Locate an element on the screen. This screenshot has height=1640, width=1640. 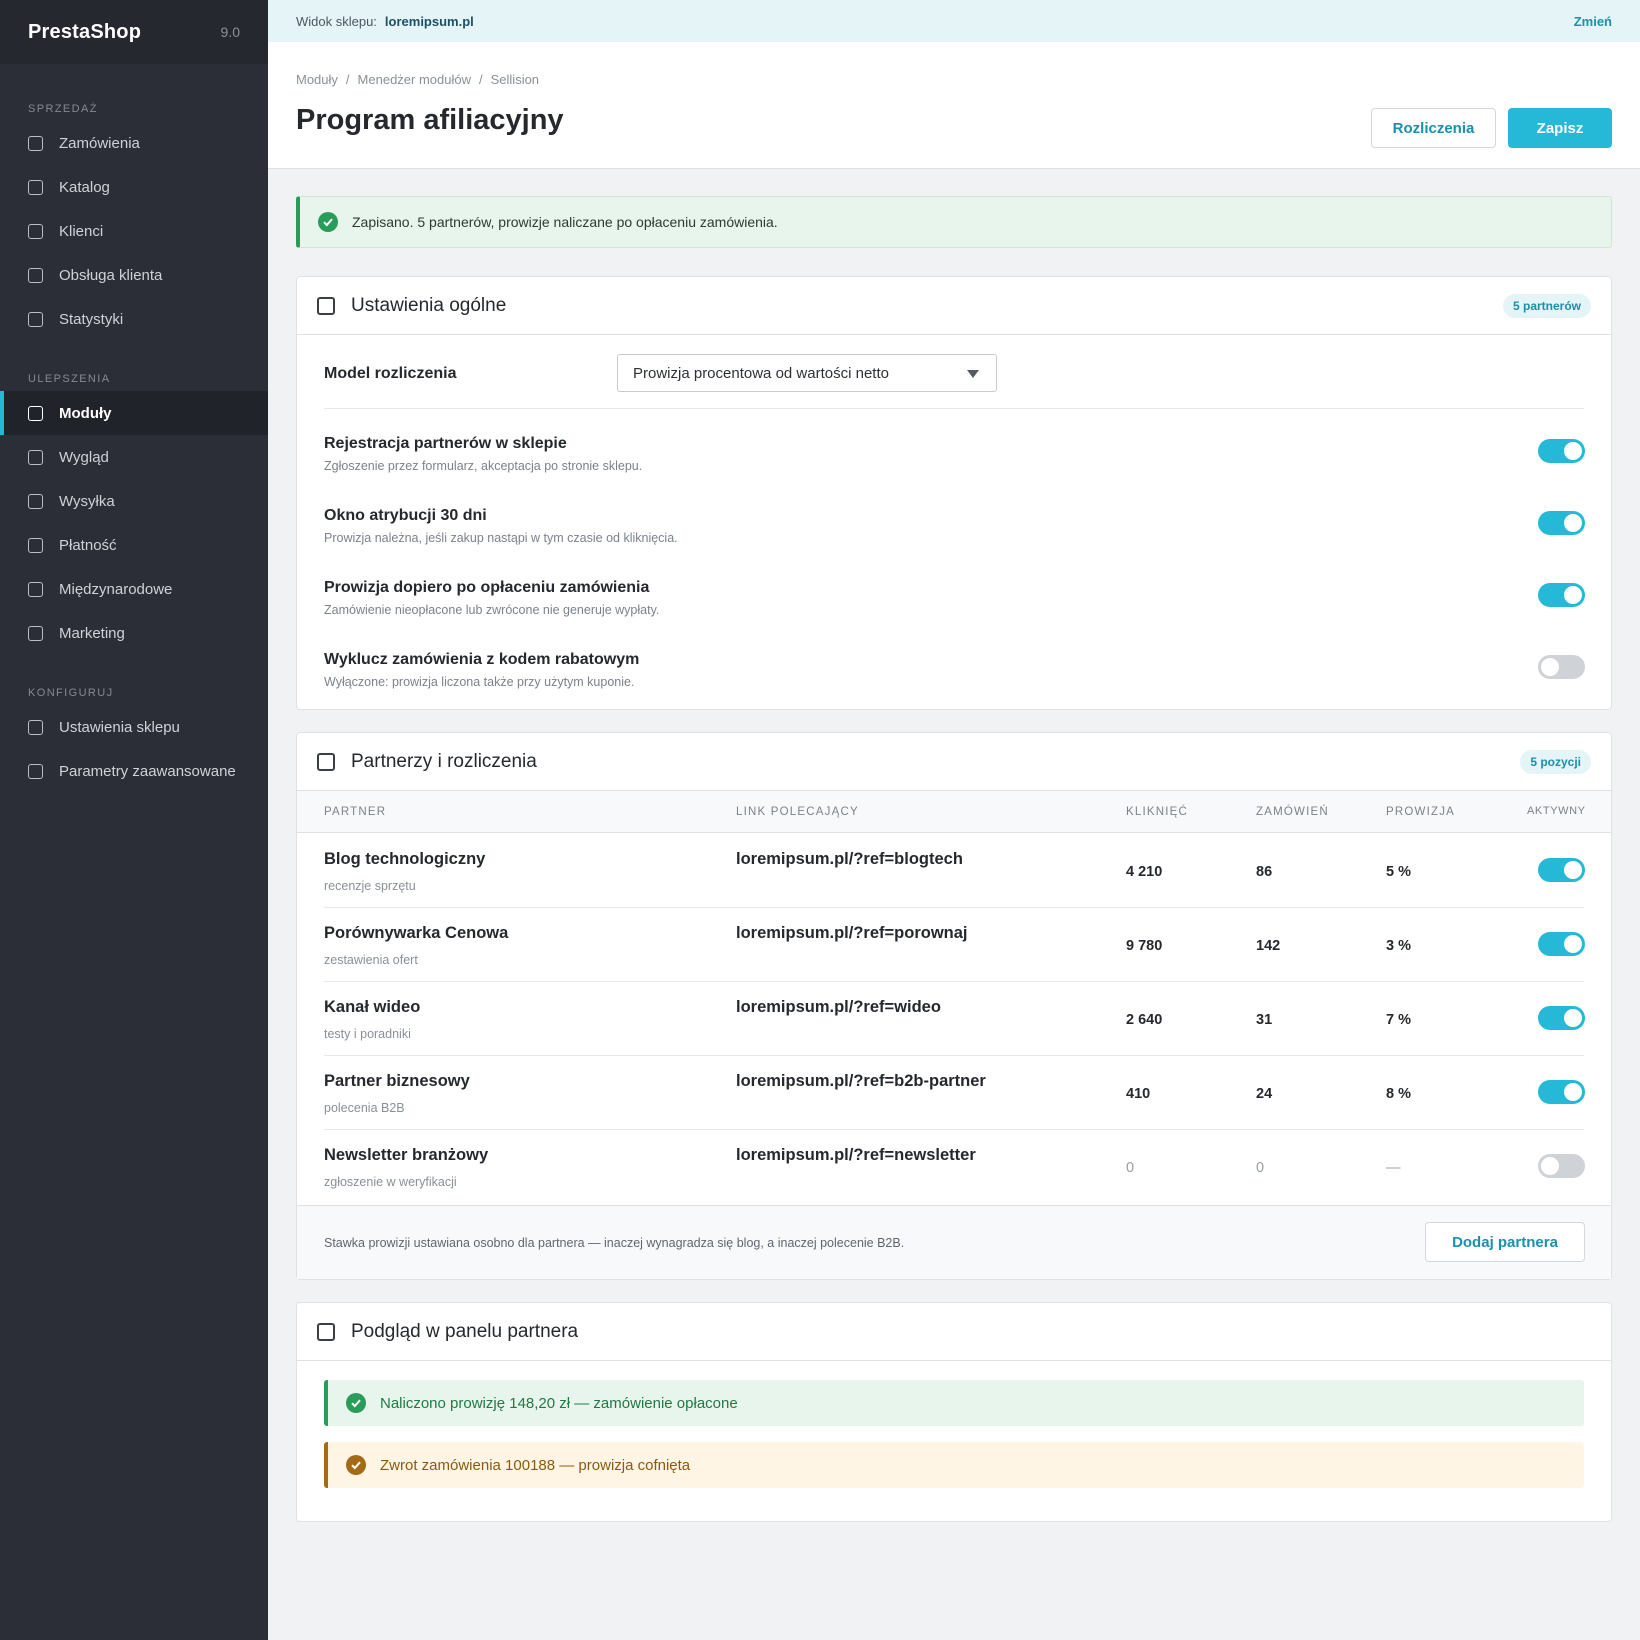
referral-link: loremipsum.pl/?ref=b2b-partner is located at coordinates (861, 1081).